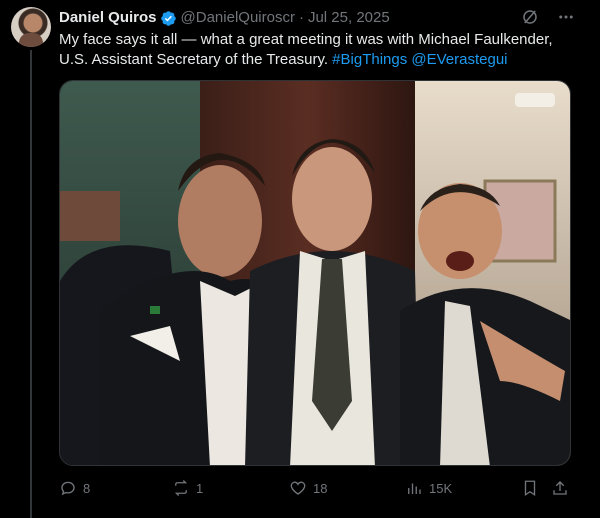 This screenshot has height=518, width=600. What do you see at coordinates (68, 488) in the screenshot?
I see `reply-icon` at bounding box center [68, 488].